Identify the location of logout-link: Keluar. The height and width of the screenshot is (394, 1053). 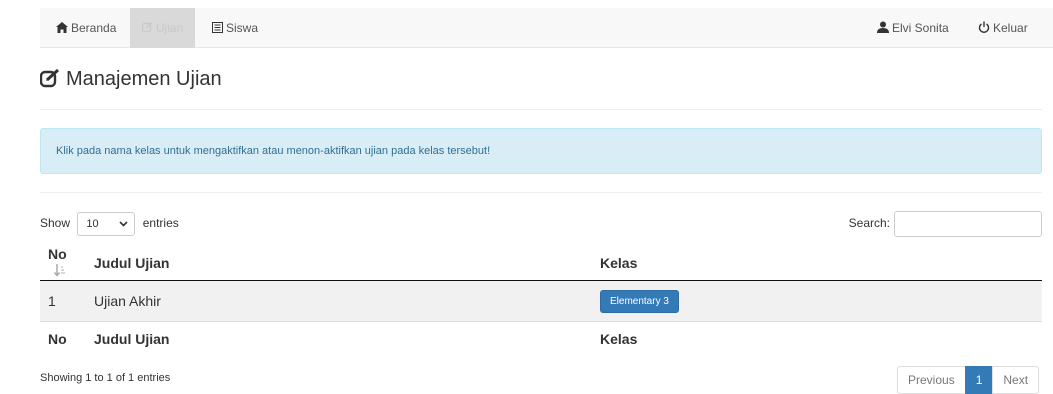
(1003, 28).